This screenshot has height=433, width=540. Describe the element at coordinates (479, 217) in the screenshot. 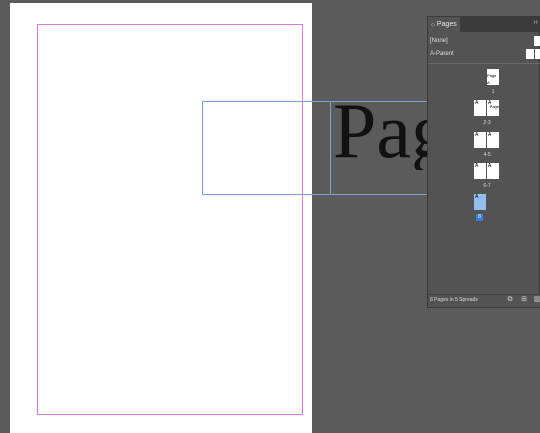

I see `spread-label-8: 8` at that location.